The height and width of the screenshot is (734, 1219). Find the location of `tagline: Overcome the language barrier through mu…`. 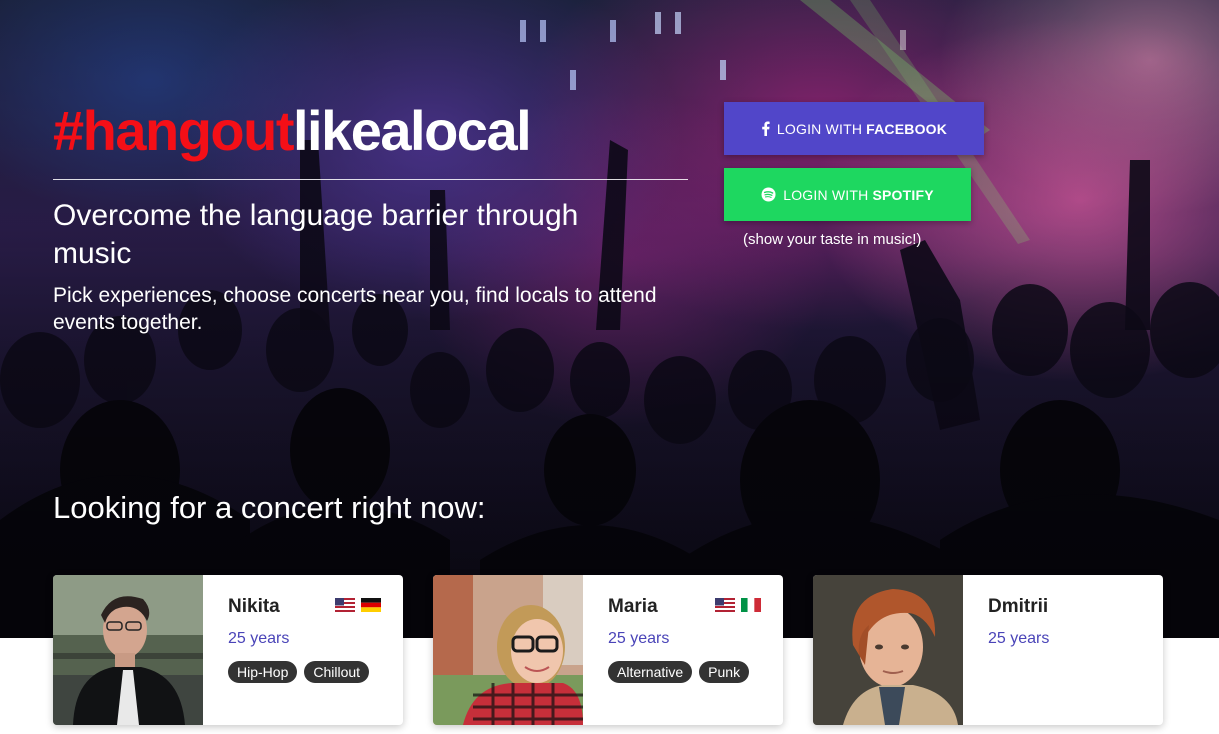

tagline: Overcome the language barrier through mu… is located at coordinates (316, 234).